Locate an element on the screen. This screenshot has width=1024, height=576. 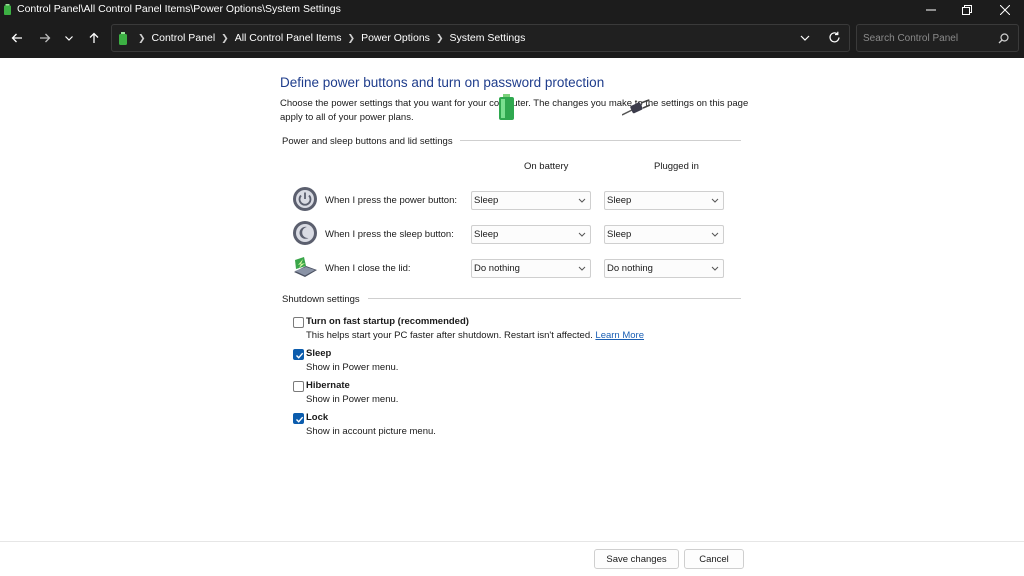
up-button is located at coordinates (94, 38).